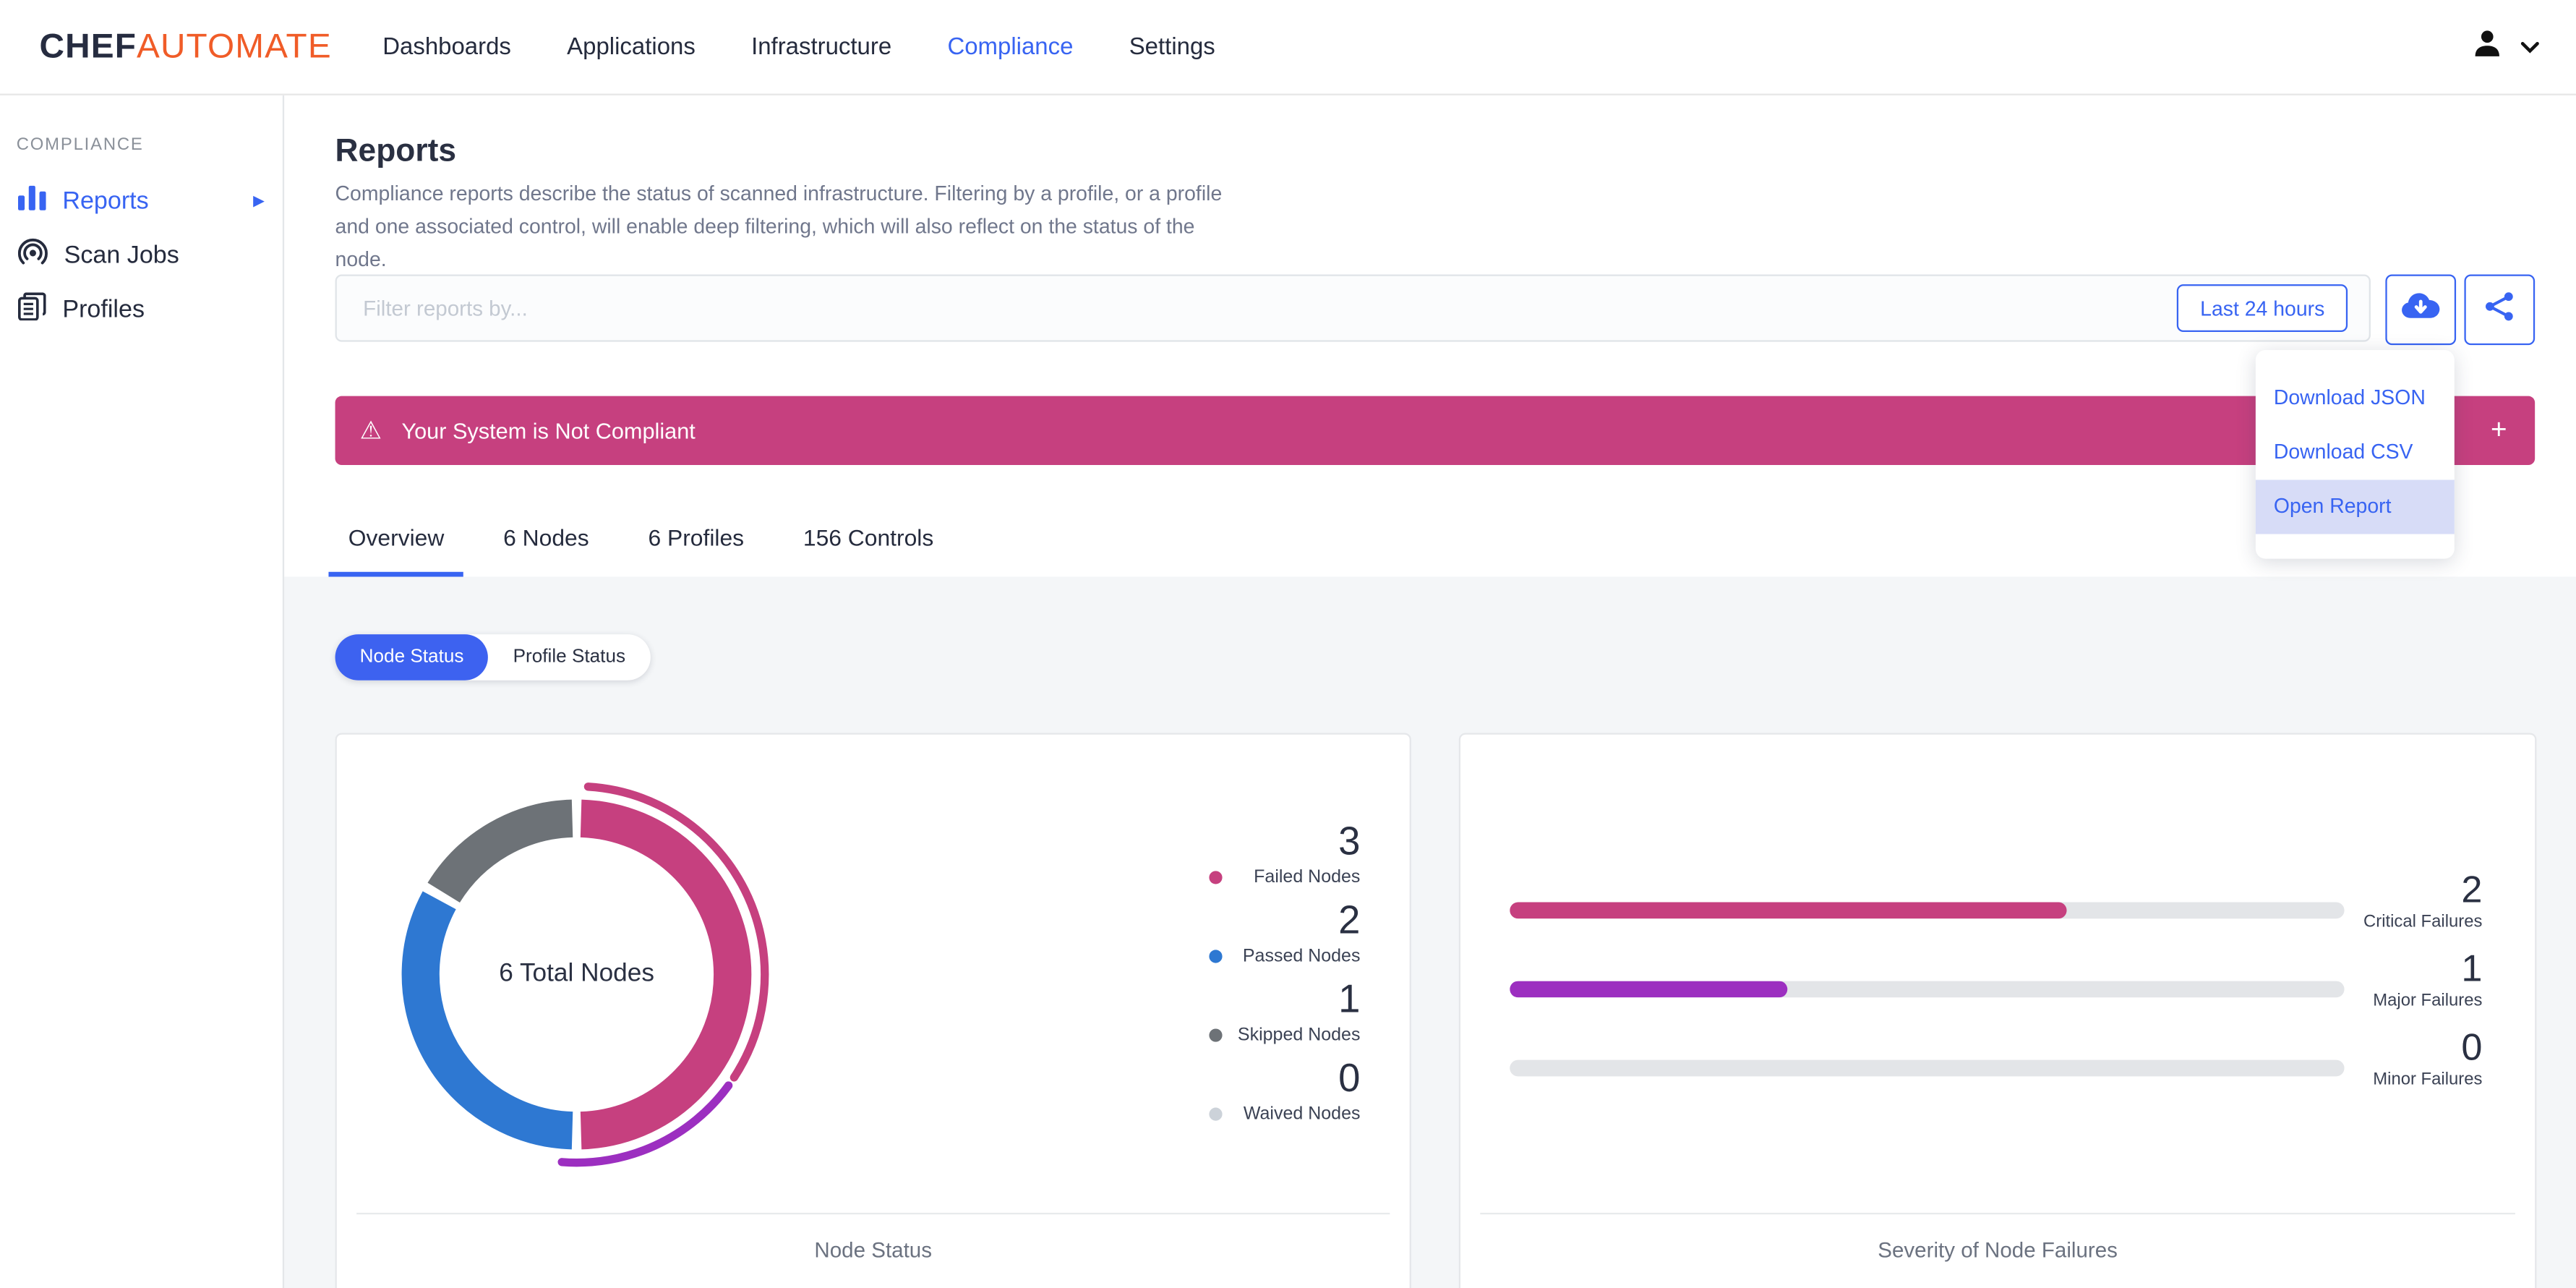 This screenshot has width=2576, height=1288. I want to click on person-icon, so click(2487, 47).